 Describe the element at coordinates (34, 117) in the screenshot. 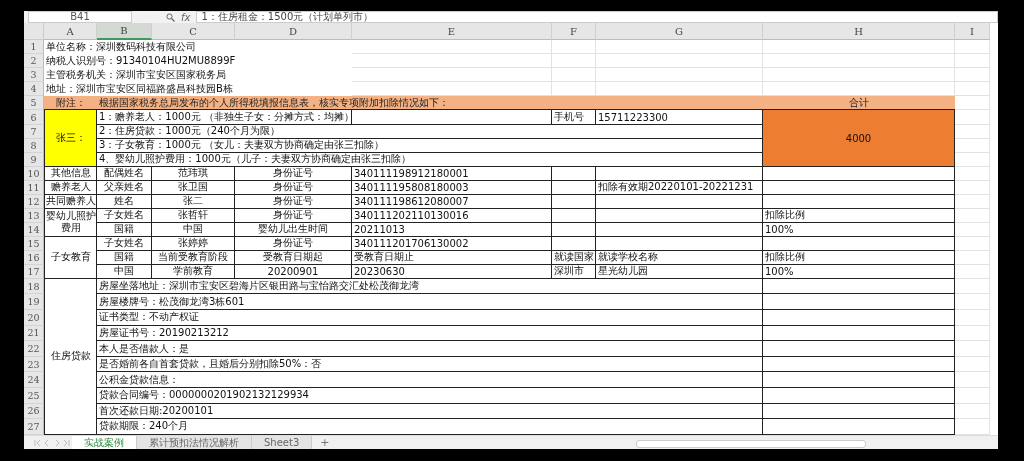

I see `row-number: 6` at that location.